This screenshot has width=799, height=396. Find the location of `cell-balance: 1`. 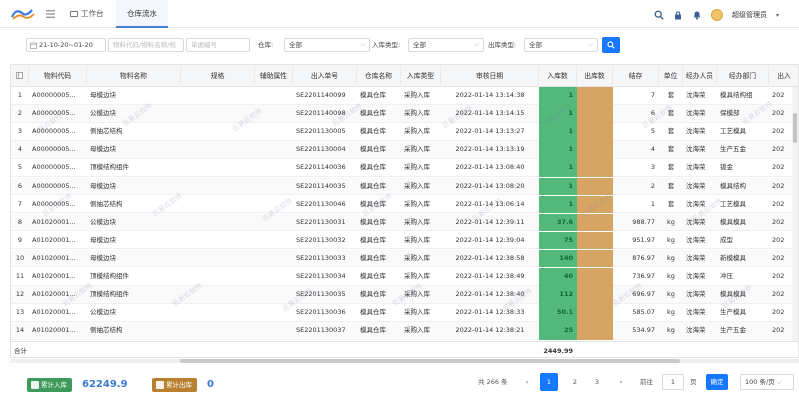

cell-balance: 1 is located at coordinates (652, 203).